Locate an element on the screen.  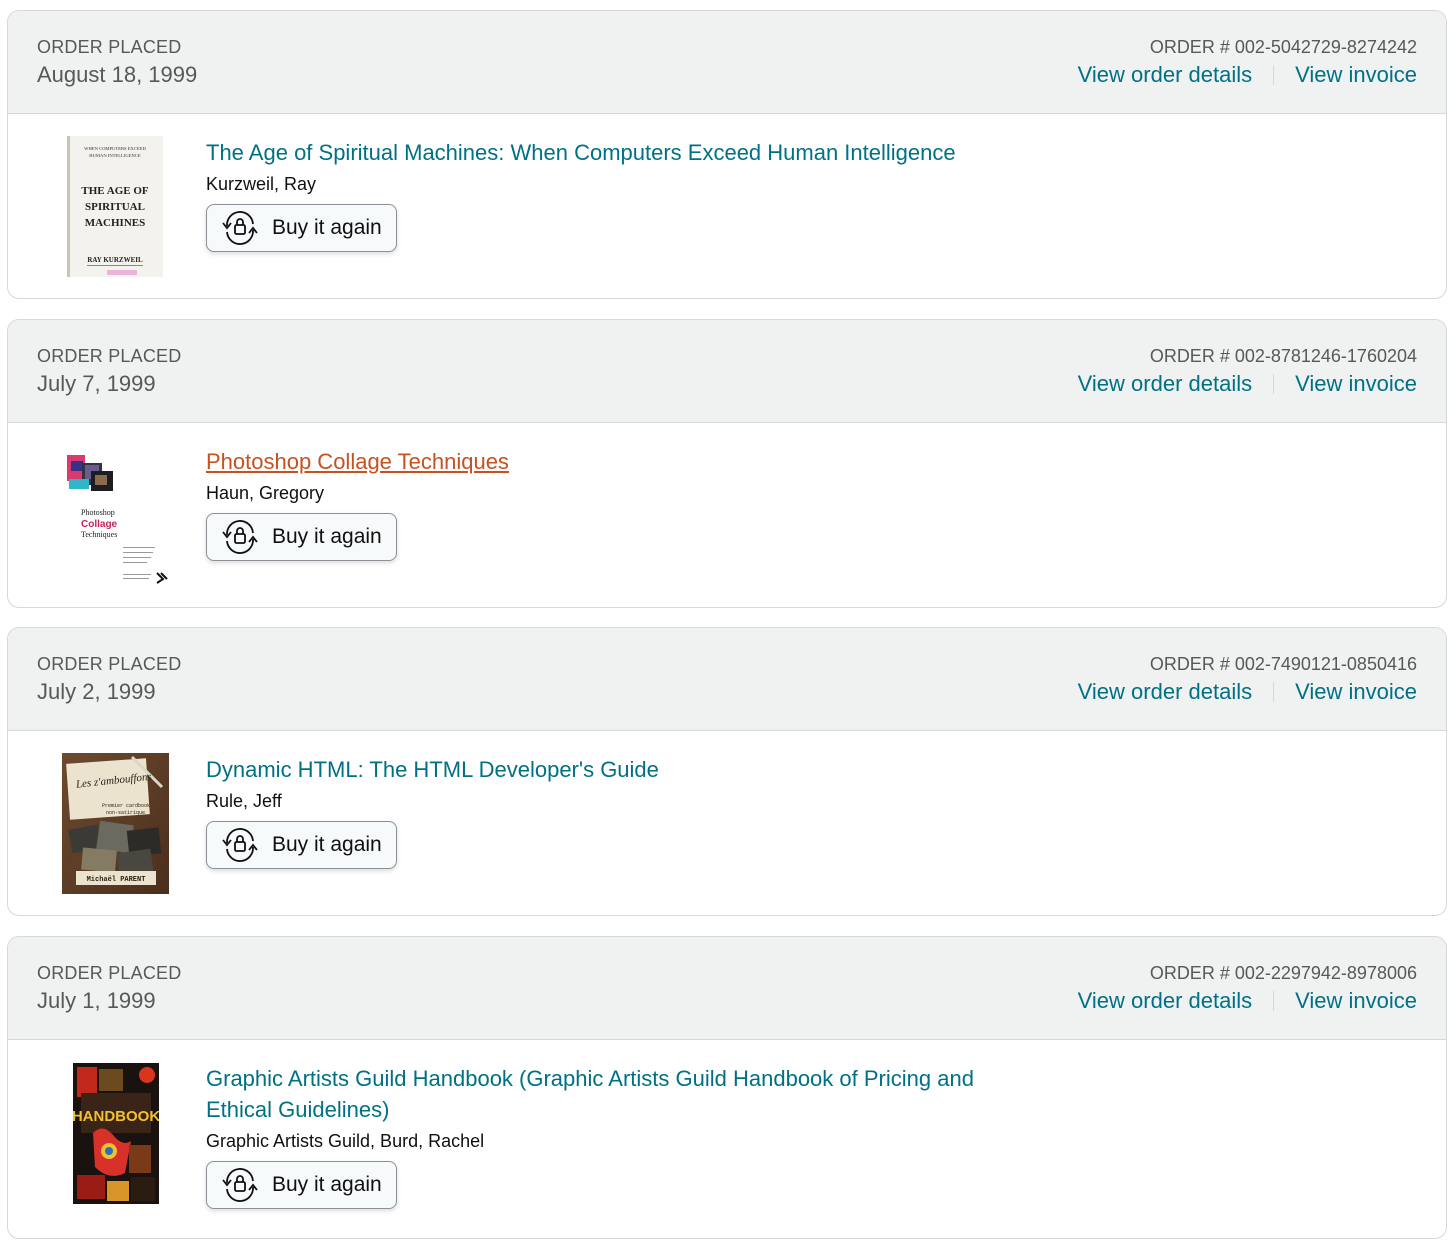
product-cover-image: Photoshop Collage Techniques is located at coordinates (115, 515).